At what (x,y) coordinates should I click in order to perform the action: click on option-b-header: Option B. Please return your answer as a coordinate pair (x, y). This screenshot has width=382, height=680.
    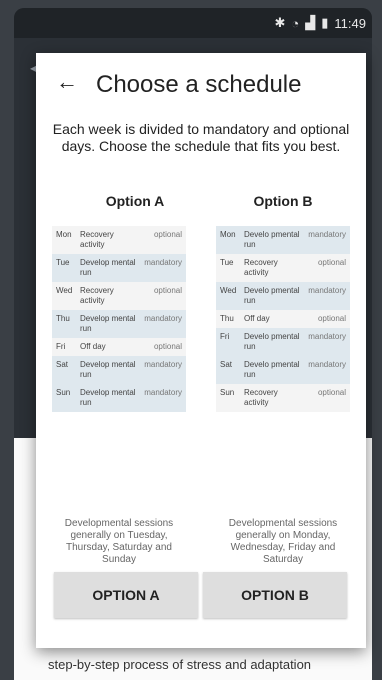
    Looking at the image, I should click on (283, 201).